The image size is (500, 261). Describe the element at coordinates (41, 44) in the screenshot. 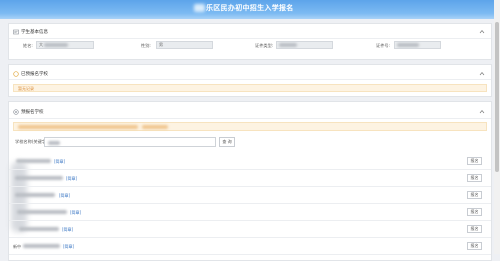

I see `name-value: 大` at that location.